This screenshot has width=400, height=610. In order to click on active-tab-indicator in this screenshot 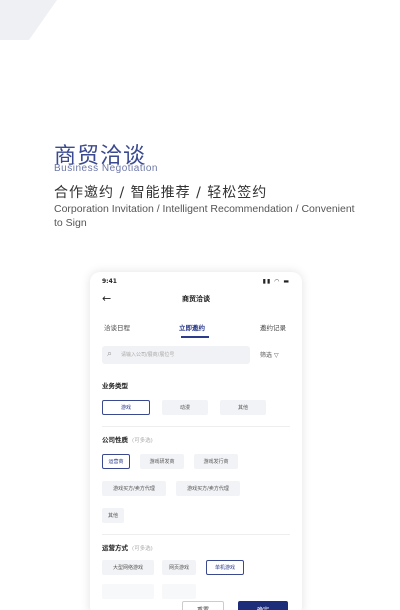, I will do `click(195, 337)`.